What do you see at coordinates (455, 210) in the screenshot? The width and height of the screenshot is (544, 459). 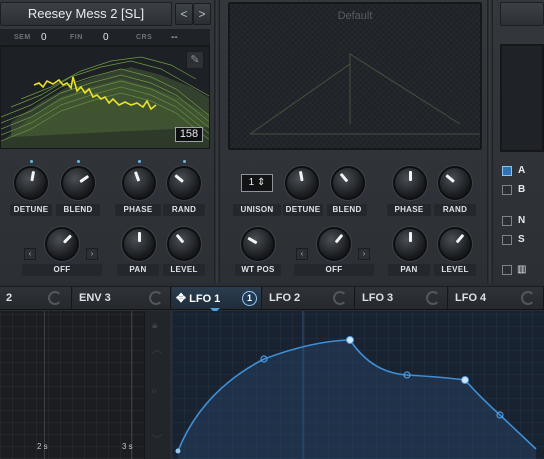 I see `rand-label-b: RAND` at bounding box center [455, 210].